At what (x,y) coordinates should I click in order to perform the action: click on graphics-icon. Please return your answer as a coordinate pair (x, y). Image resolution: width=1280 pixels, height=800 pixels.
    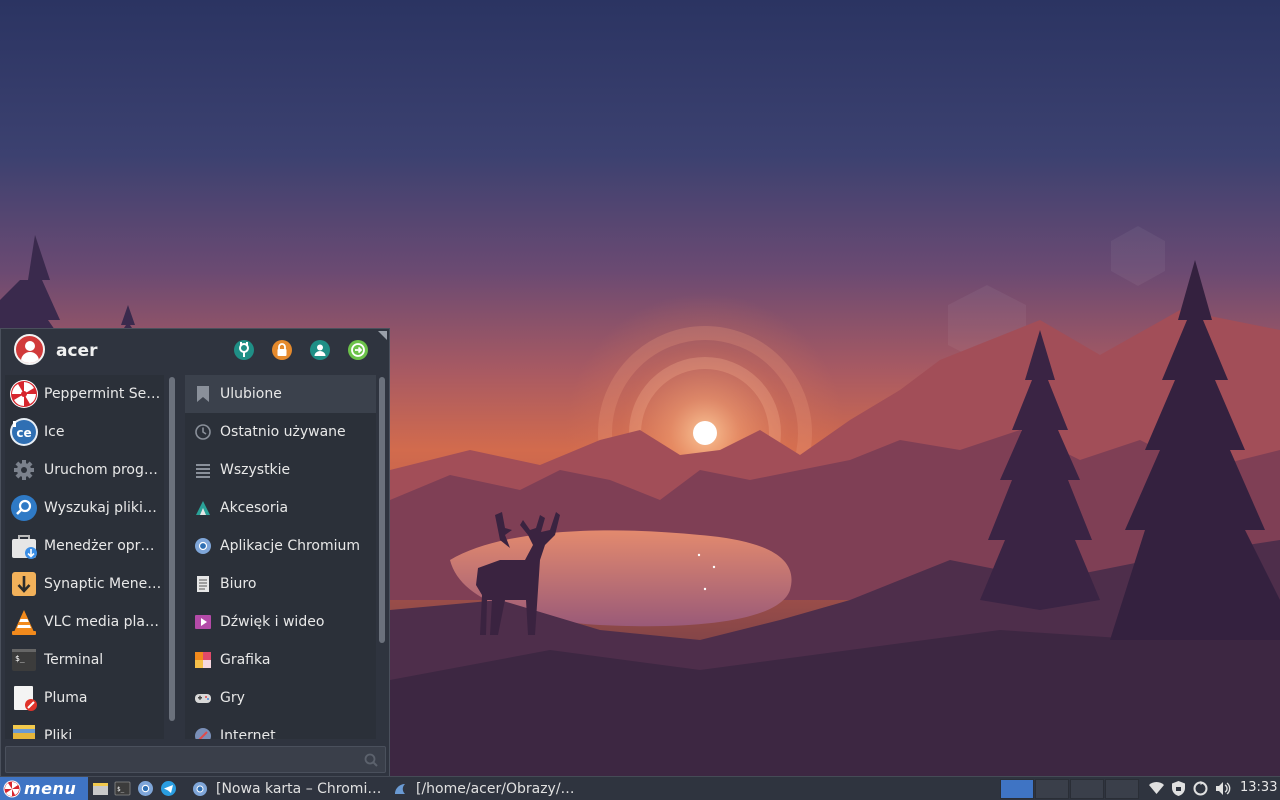
    Looking at the image, I should click on (203, 660).